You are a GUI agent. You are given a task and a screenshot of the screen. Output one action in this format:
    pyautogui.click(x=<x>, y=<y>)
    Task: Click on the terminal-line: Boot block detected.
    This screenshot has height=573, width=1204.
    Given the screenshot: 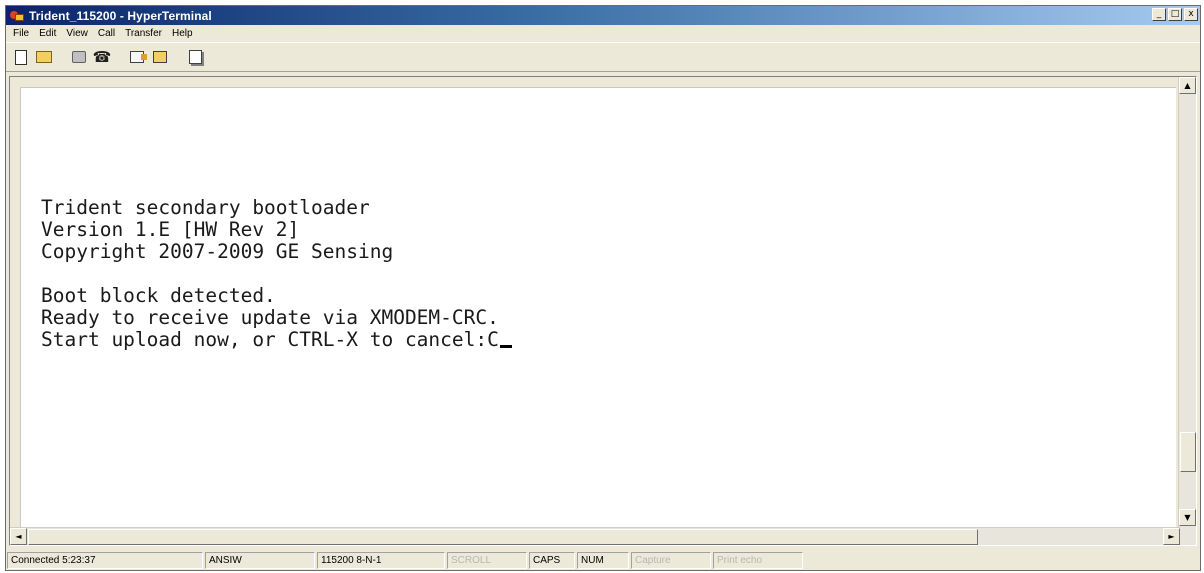 What is the action you would take?
    pyautogui.click(x=158, y=295)
    